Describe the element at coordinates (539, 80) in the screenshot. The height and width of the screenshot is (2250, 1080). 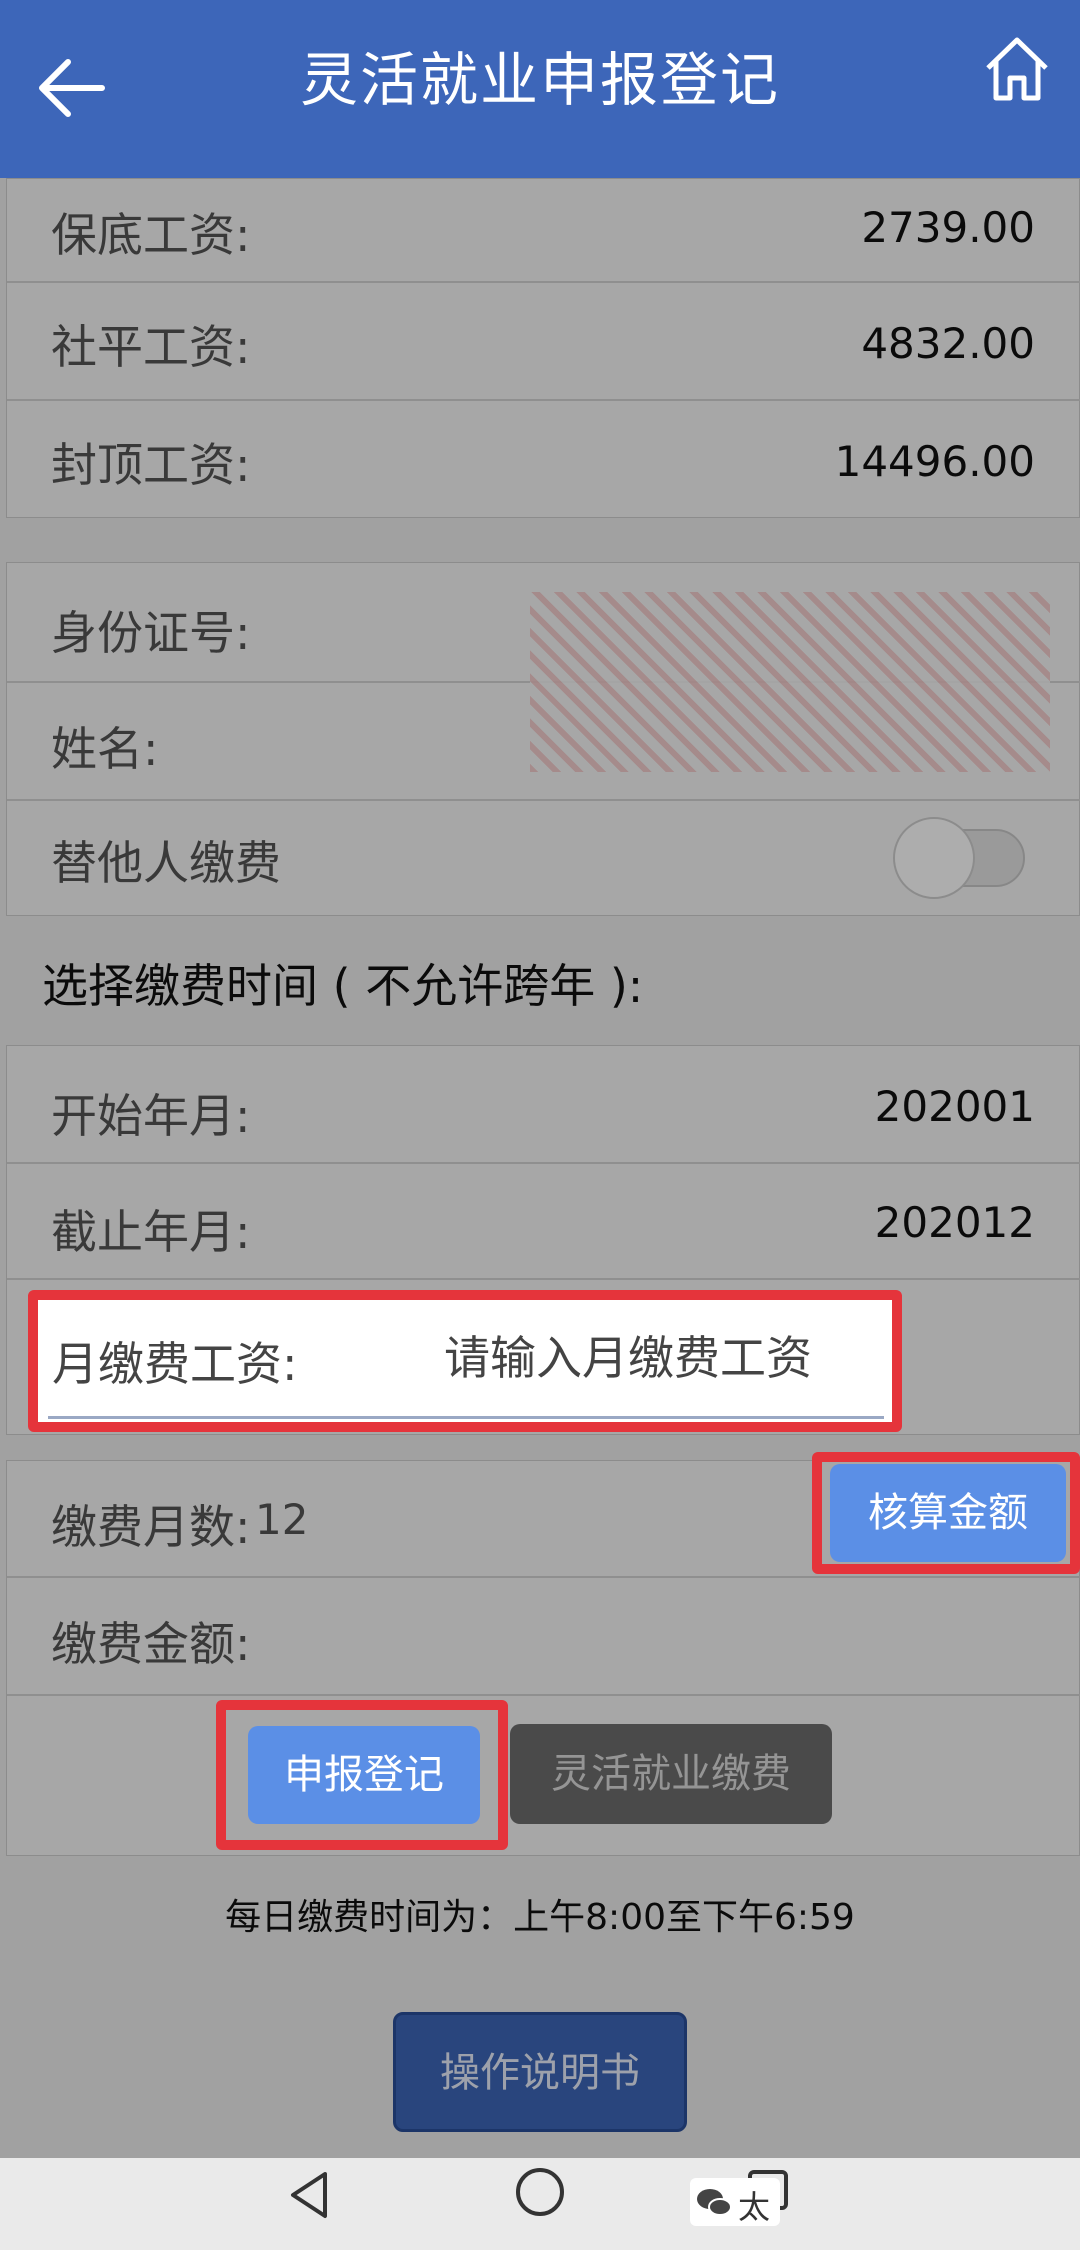
I see `page-title: 灵活就业申报登记` at that location.